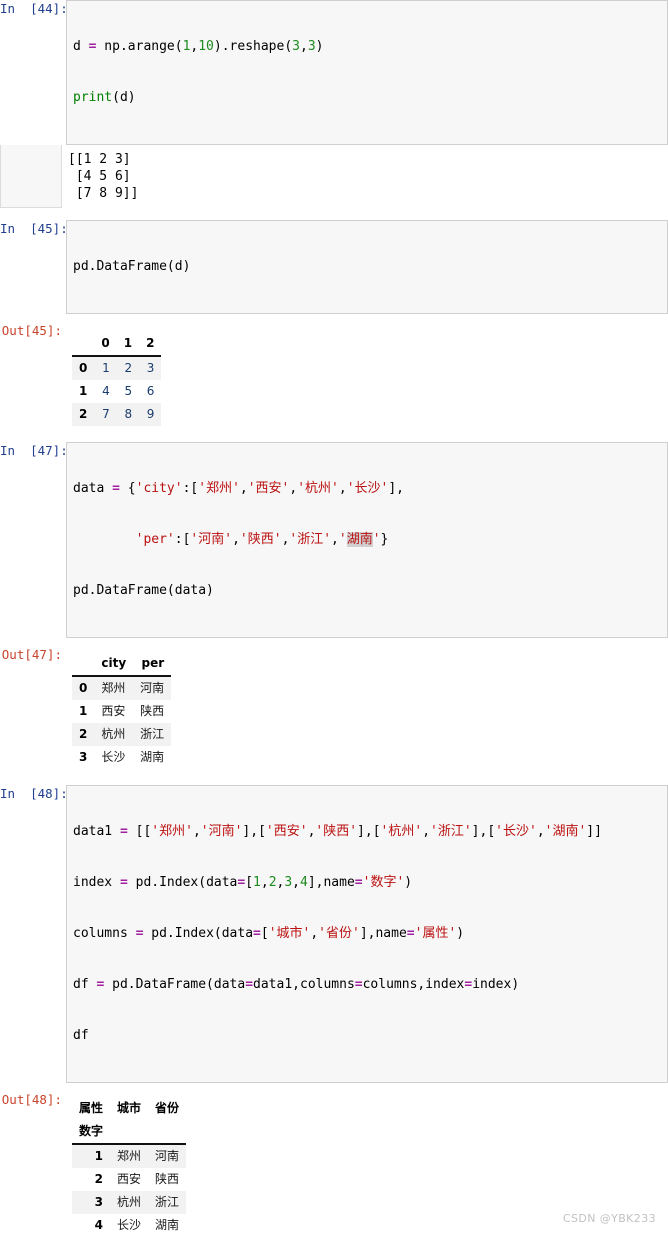 This screenshot has height=1237, width=668. Describe the element at coordinates (81, 1035) in the screenshot. I see `code-line: df` at that location.